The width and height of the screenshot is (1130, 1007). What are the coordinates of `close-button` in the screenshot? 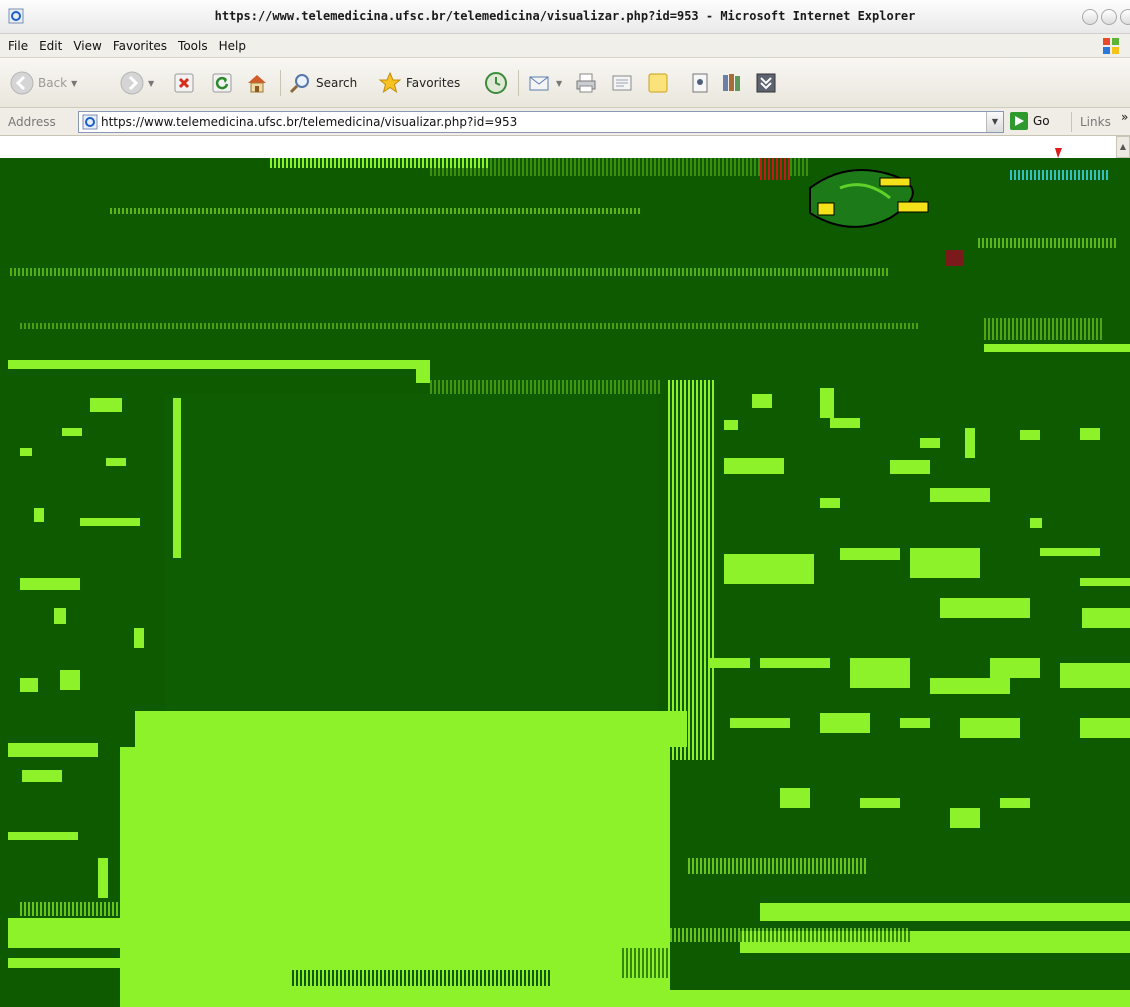 It's located at (1125, 17).